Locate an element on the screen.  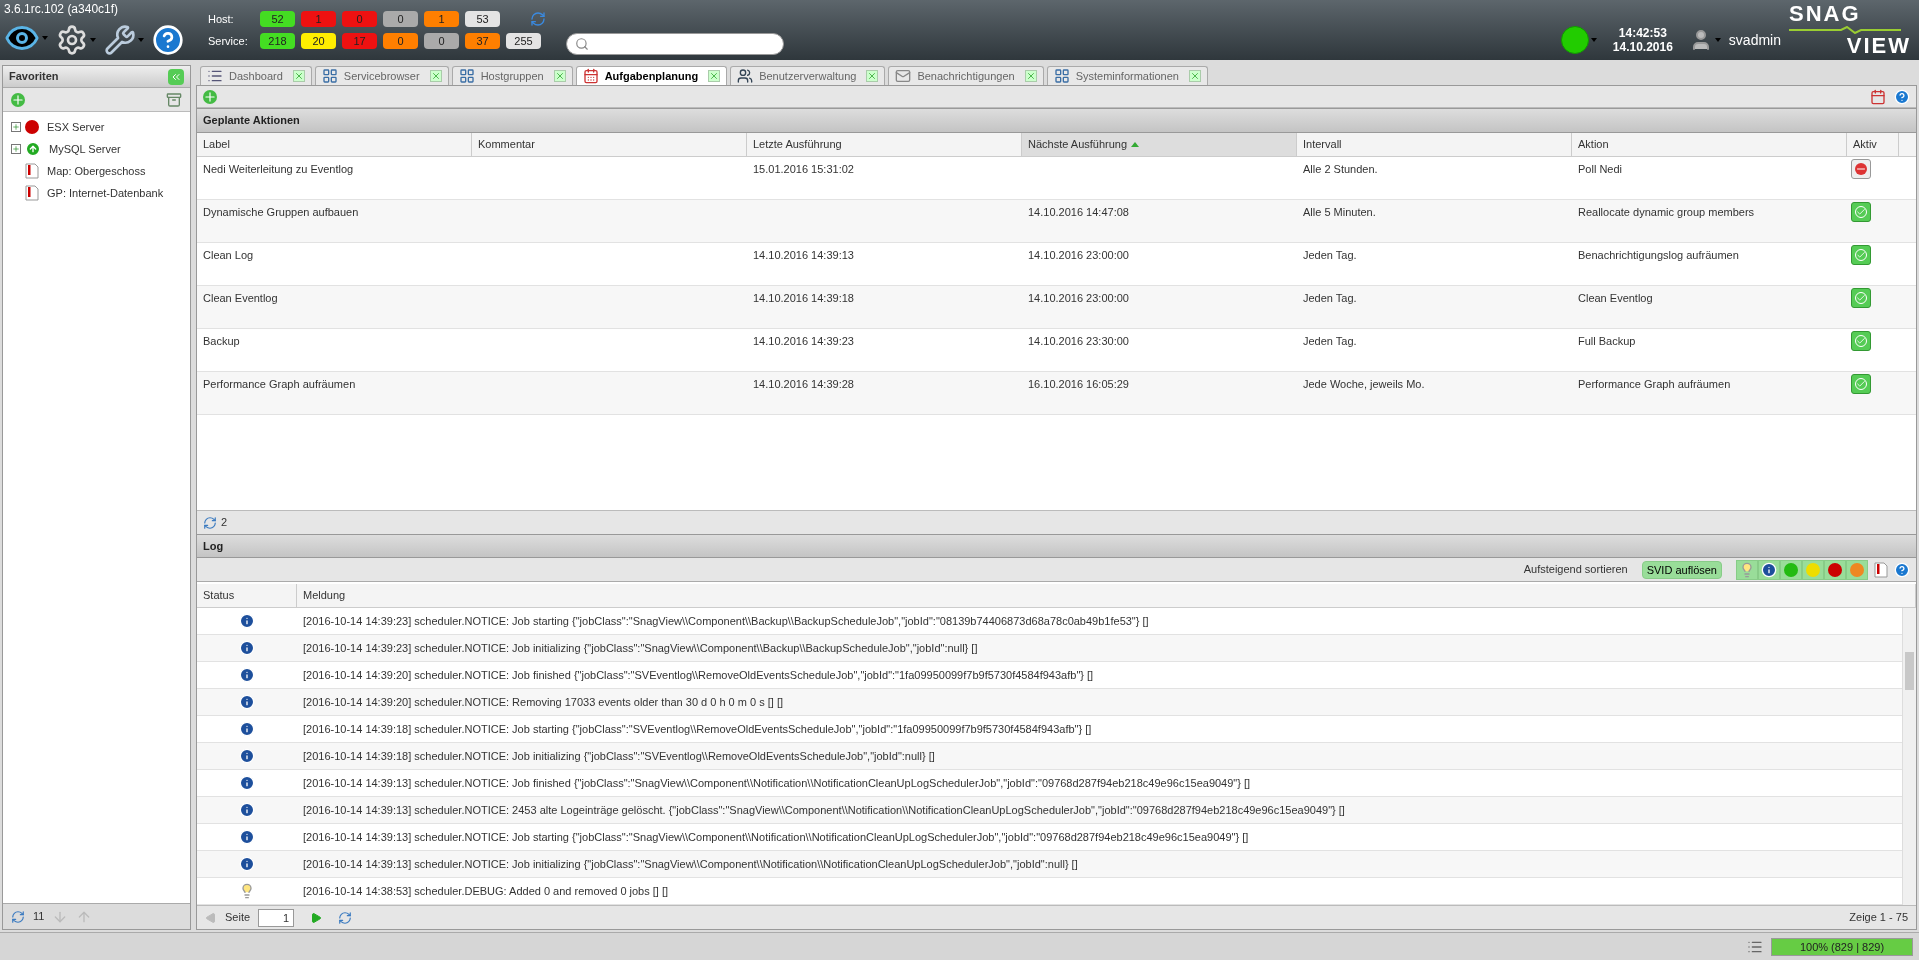
column-header: Kommentar is located at coordinates (609, 144).